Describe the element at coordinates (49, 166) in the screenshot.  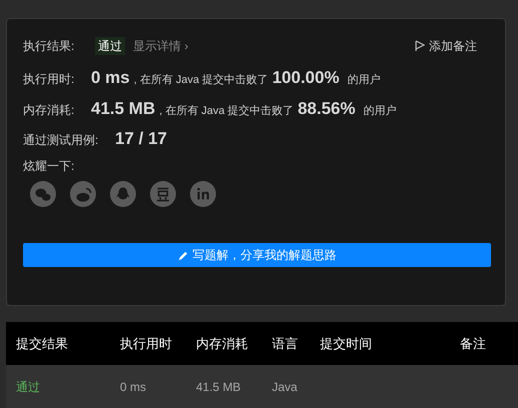
I see `share-label: 炫耀一下:` at that location.